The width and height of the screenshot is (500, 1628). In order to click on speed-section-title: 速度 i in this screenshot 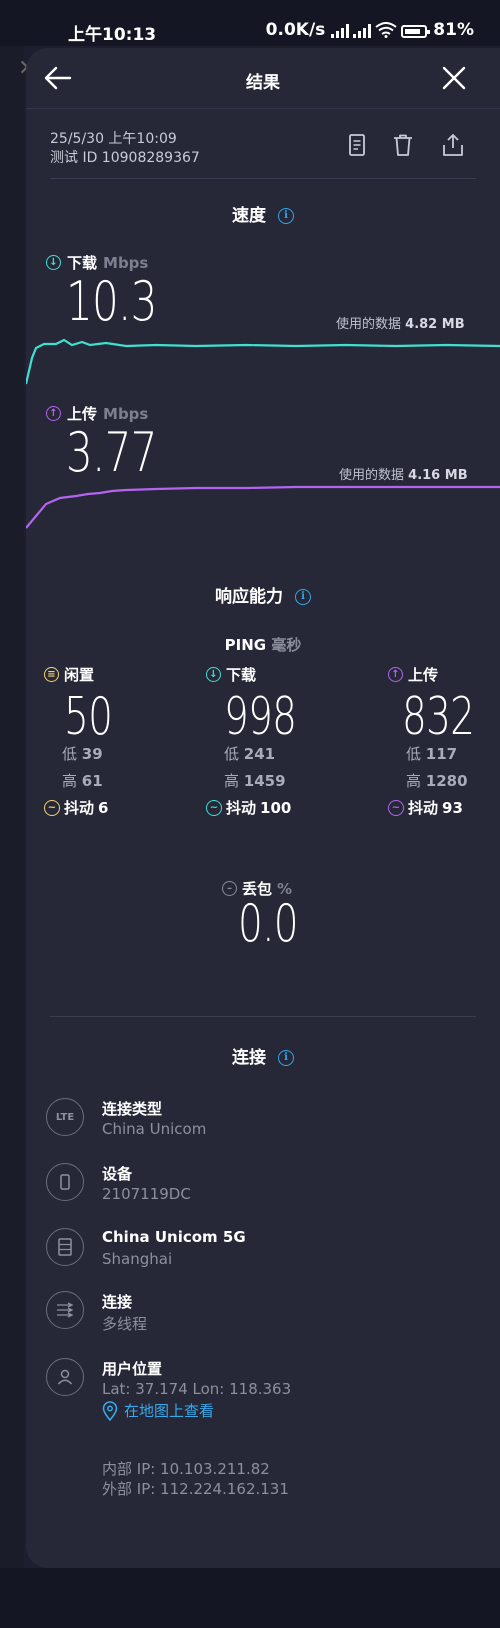, I will do `click(263, 213)`.